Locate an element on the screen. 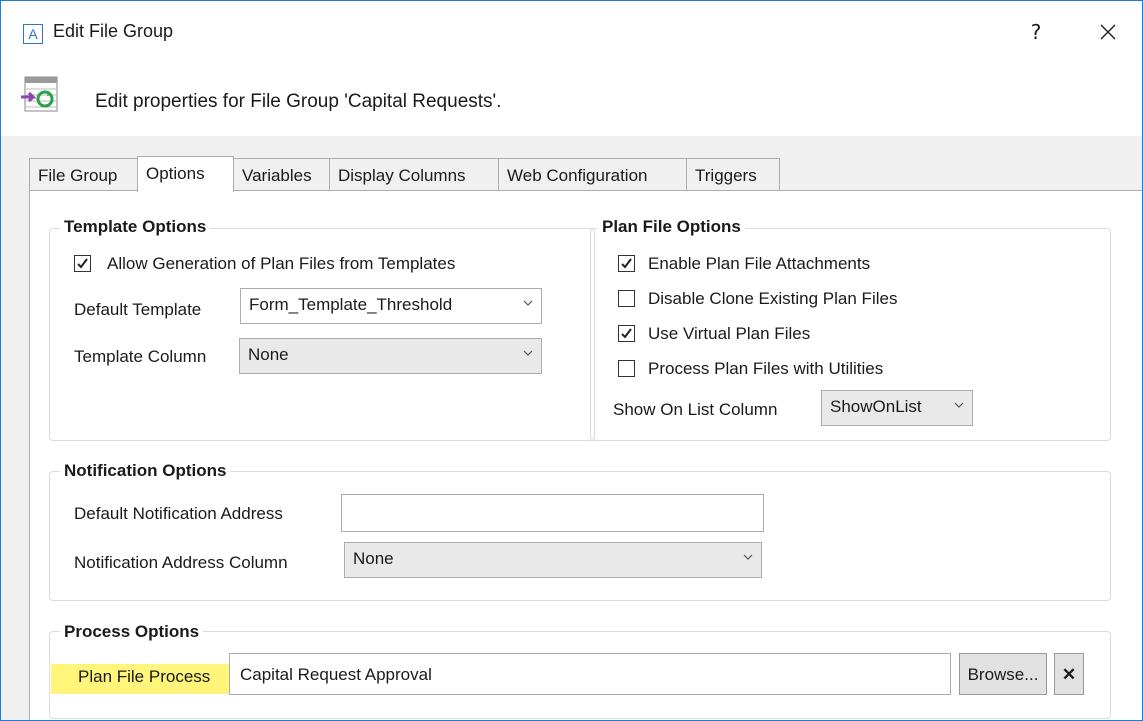 The width and height of the screenshot is (1143, 721). template-column-value: None is located at coordinates (268, 354).